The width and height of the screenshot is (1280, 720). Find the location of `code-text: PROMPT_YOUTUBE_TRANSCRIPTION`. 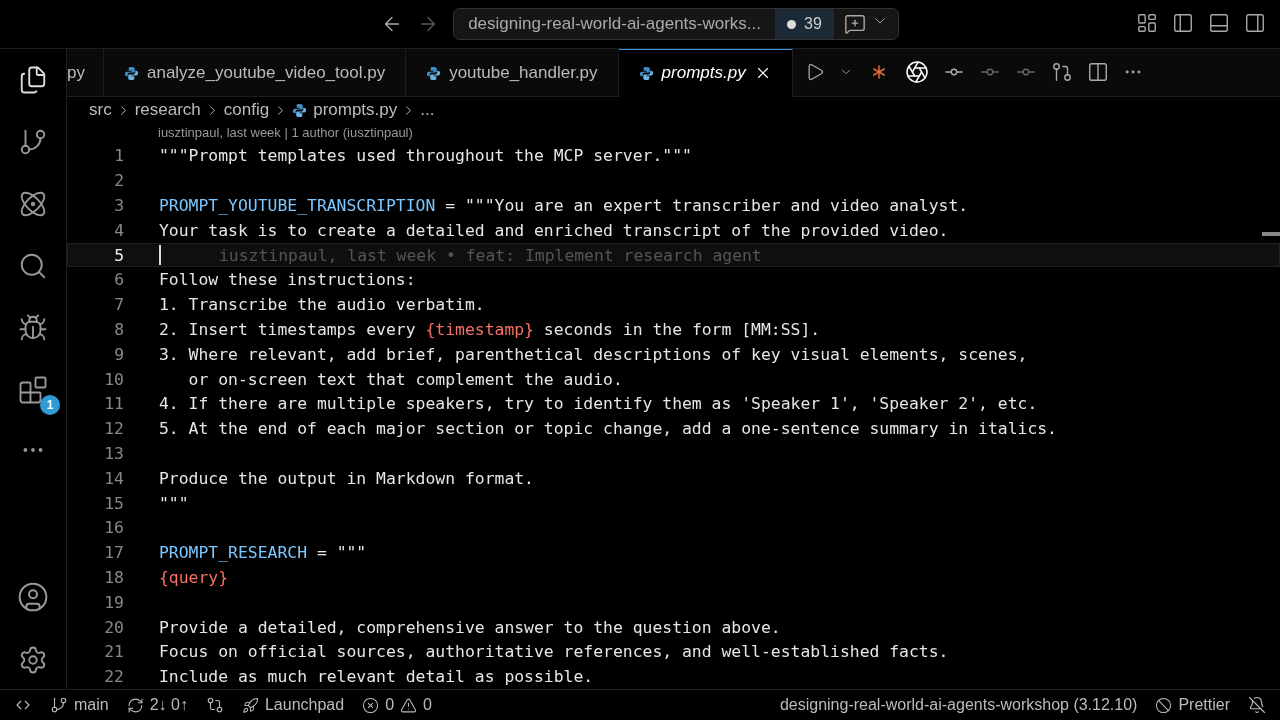

code-text: PROMPT_YOUTUBE_TRANSCRIPTION is located at coordinates (297, 206).